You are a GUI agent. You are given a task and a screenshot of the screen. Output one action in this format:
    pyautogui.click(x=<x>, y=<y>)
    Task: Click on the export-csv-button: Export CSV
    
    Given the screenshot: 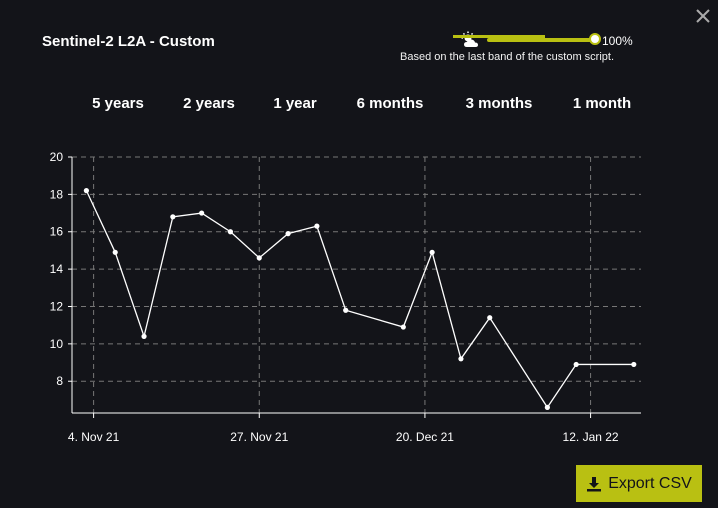 What is the action you would take?
    pyautogui.click(x=639, y=483)
    